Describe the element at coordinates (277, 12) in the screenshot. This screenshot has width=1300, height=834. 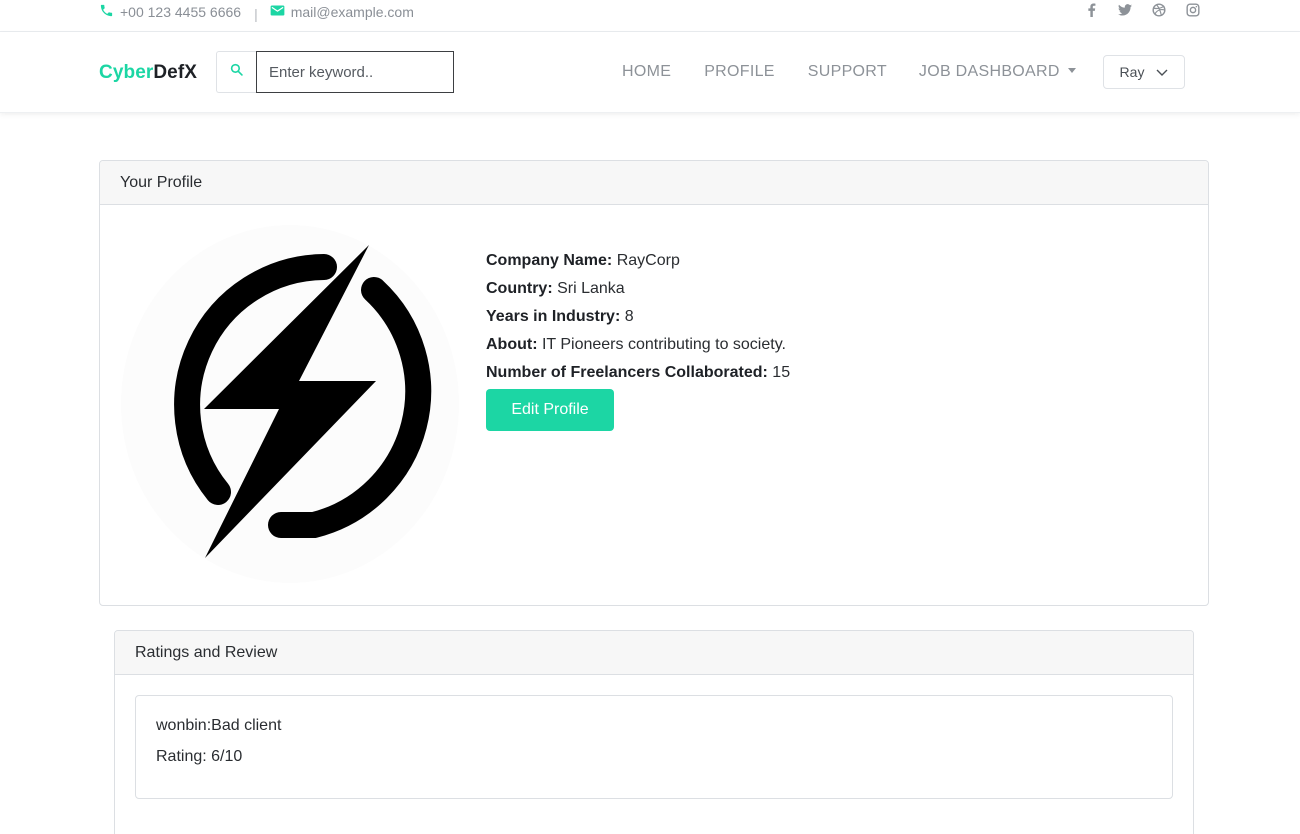
I see `mail-icon` at that location.